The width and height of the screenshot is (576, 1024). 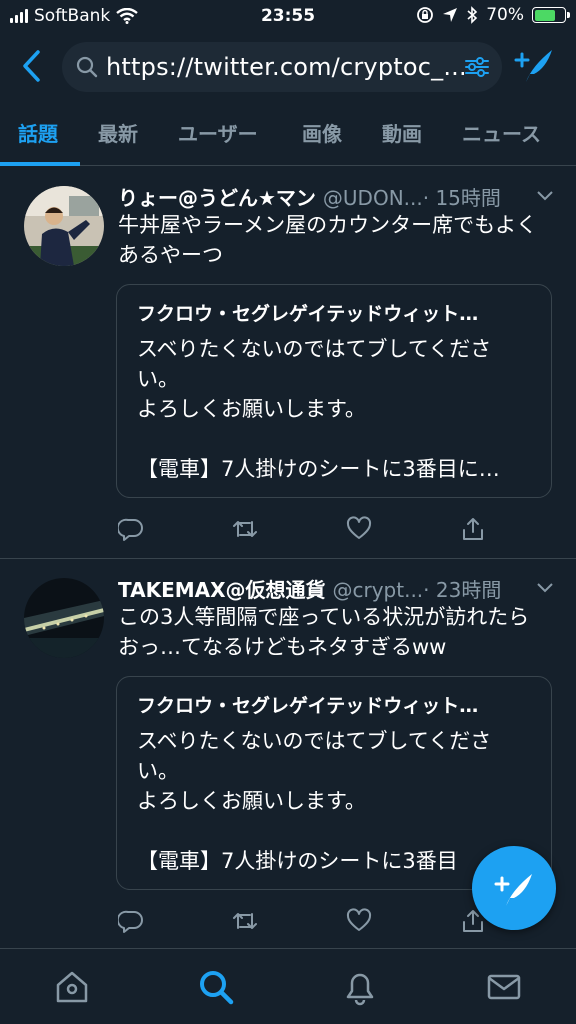 I want to click on tab-top: 話題, so click(x=38, y=132).